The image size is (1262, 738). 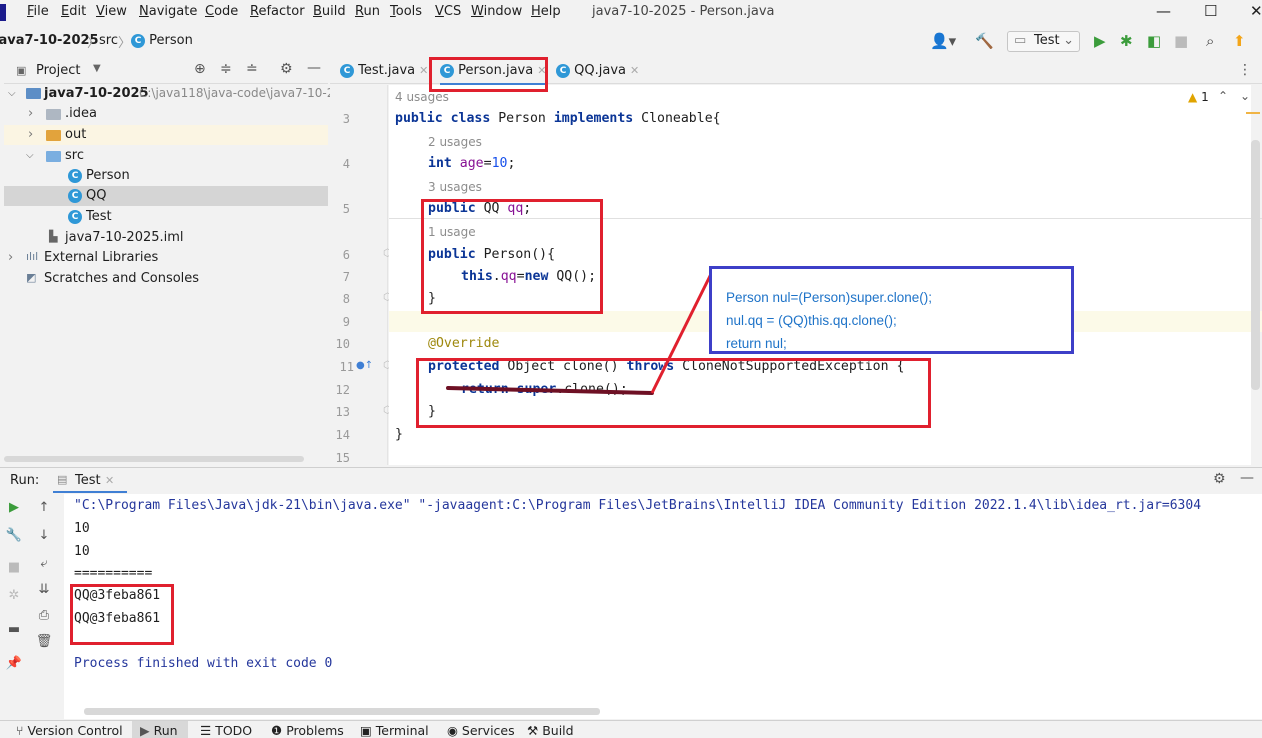 What do you see at coordinates (756, 343) in the screenshot?
I see `note-line: return nul;` at bounding box center [756, 343].